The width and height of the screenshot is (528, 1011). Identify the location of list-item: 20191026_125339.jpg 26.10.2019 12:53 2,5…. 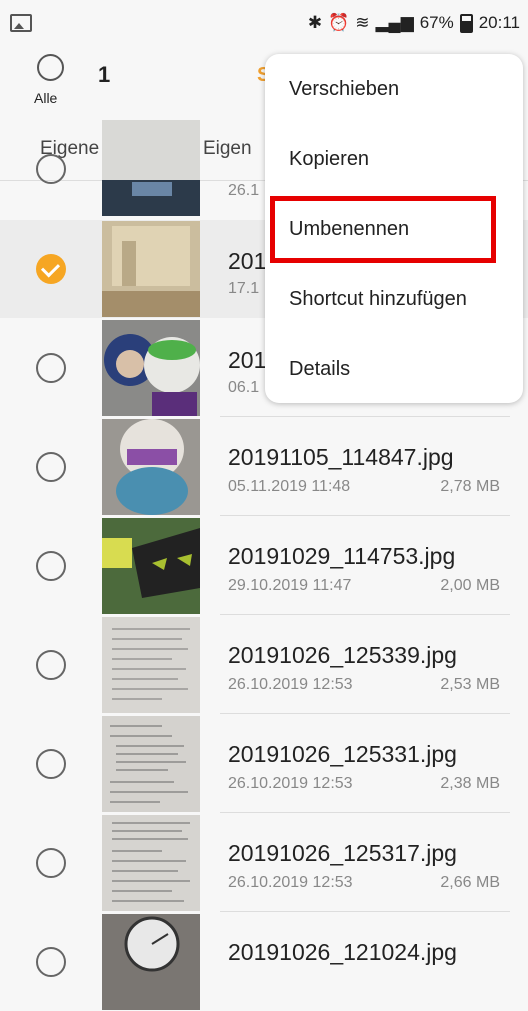
(264, 665).